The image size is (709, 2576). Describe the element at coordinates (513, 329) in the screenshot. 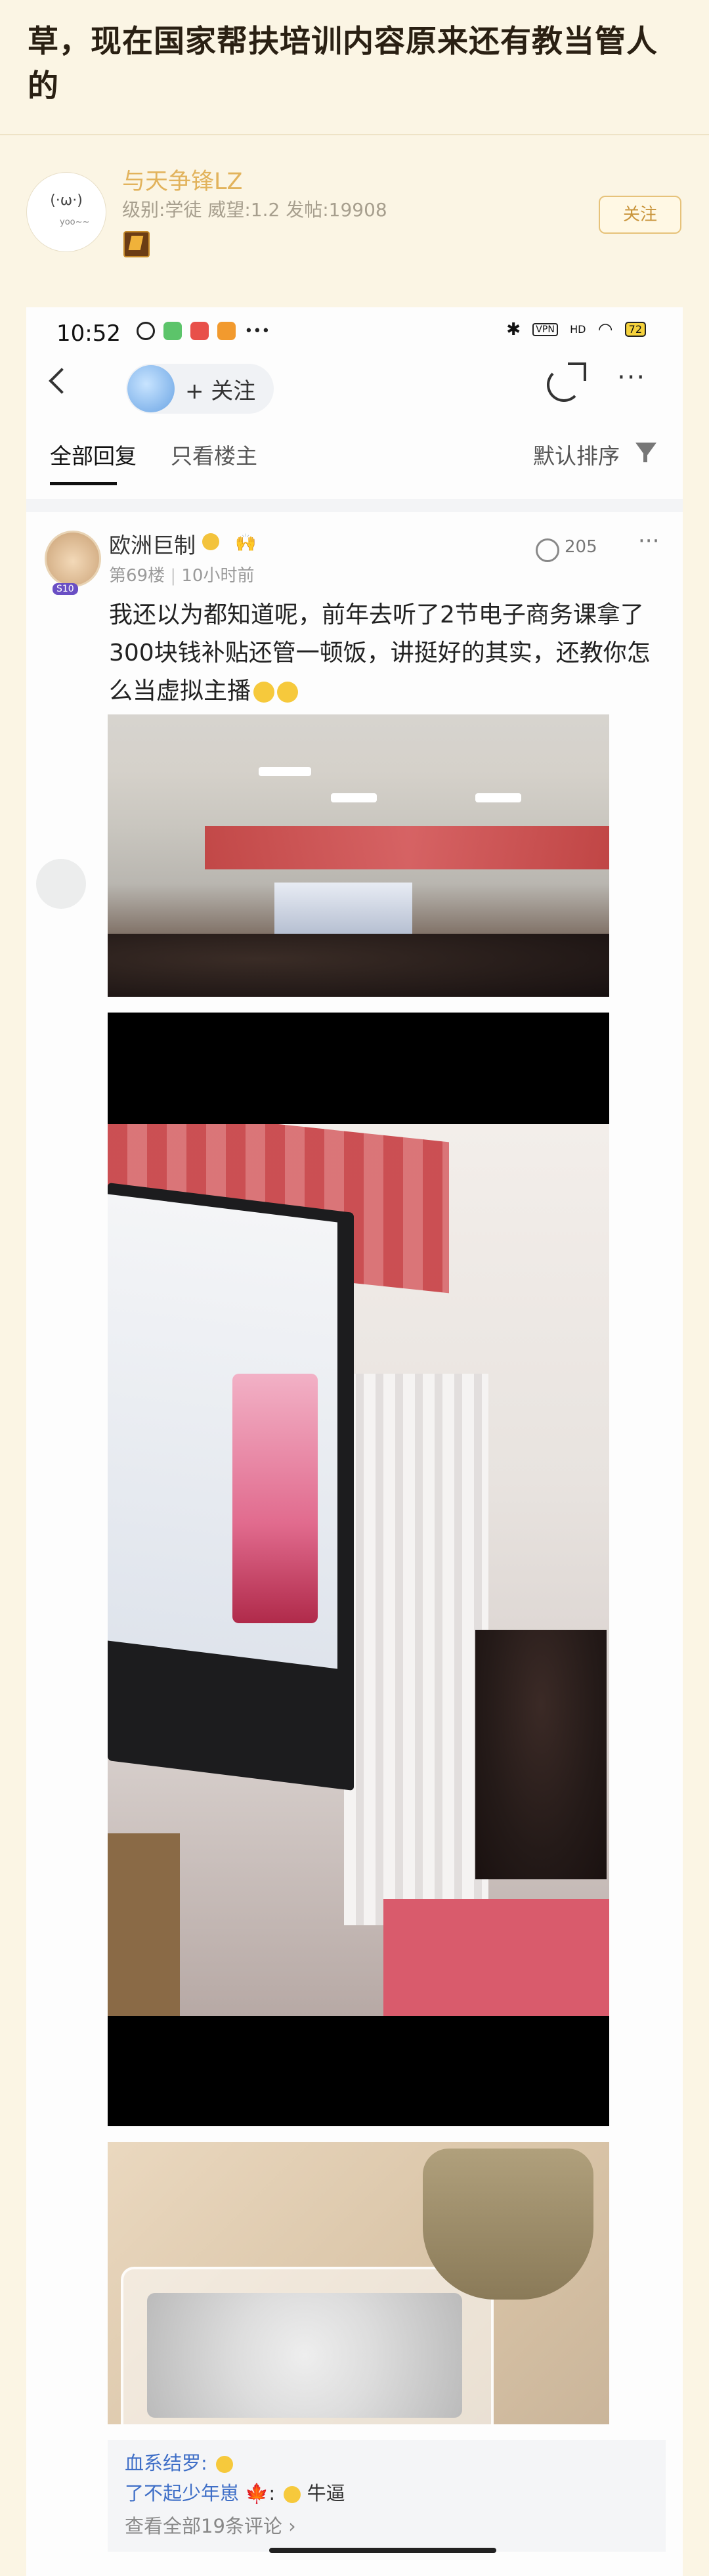

I see `bluetooth-icon: ✱` at that location.